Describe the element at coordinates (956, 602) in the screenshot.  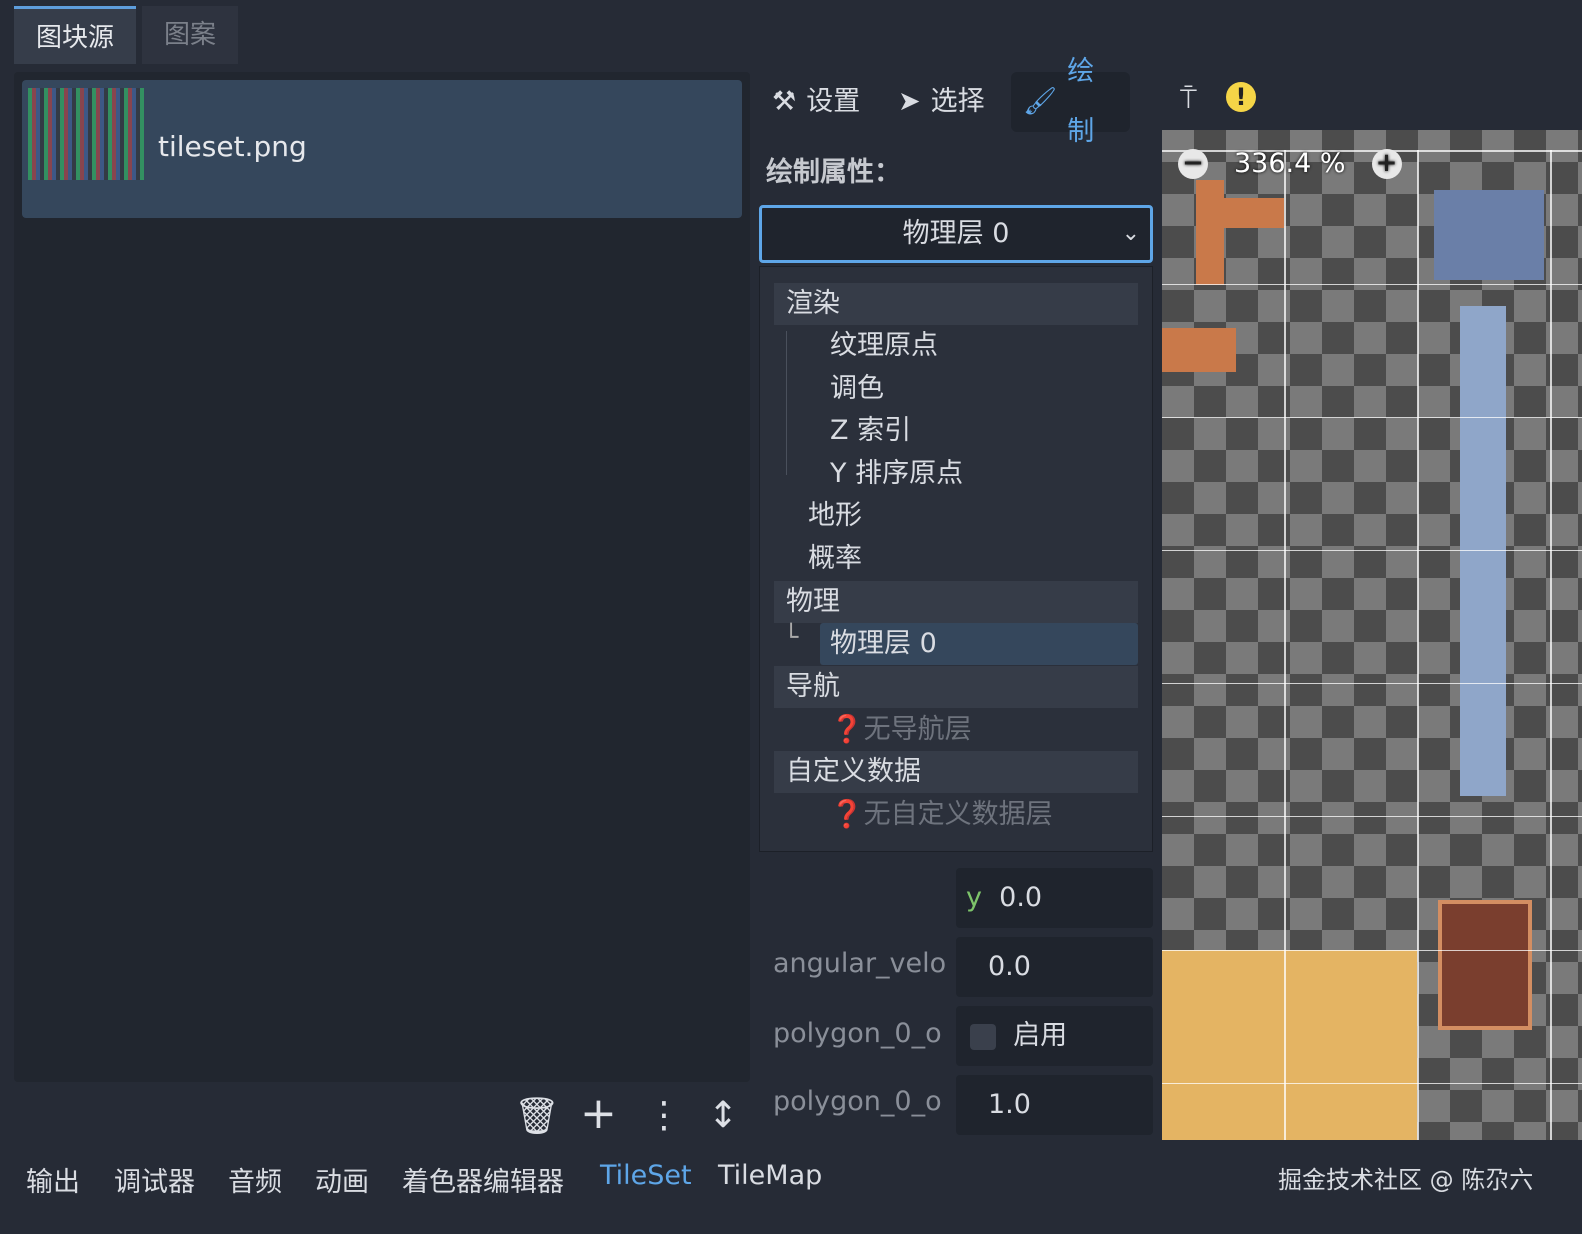
I see `menu-item-physics: 物理` at that location.